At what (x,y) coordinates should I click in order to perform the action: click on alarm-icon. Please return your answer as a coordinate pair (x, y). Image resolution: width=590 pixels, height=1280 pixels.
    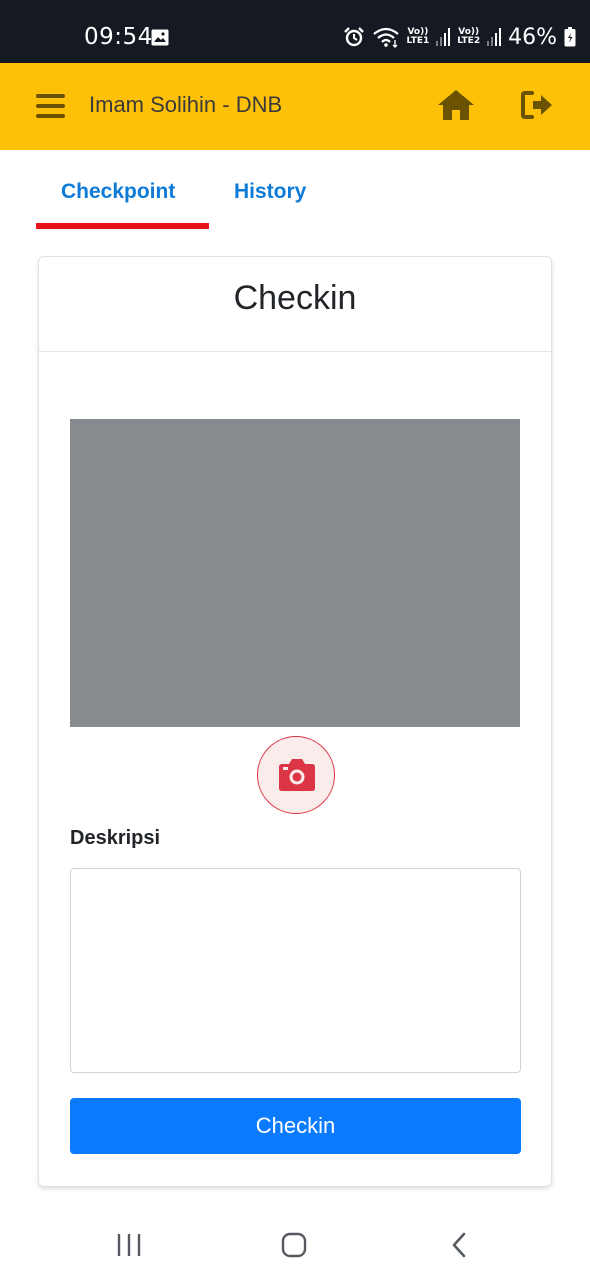
    Looking at the image, I should click on (353, 37).